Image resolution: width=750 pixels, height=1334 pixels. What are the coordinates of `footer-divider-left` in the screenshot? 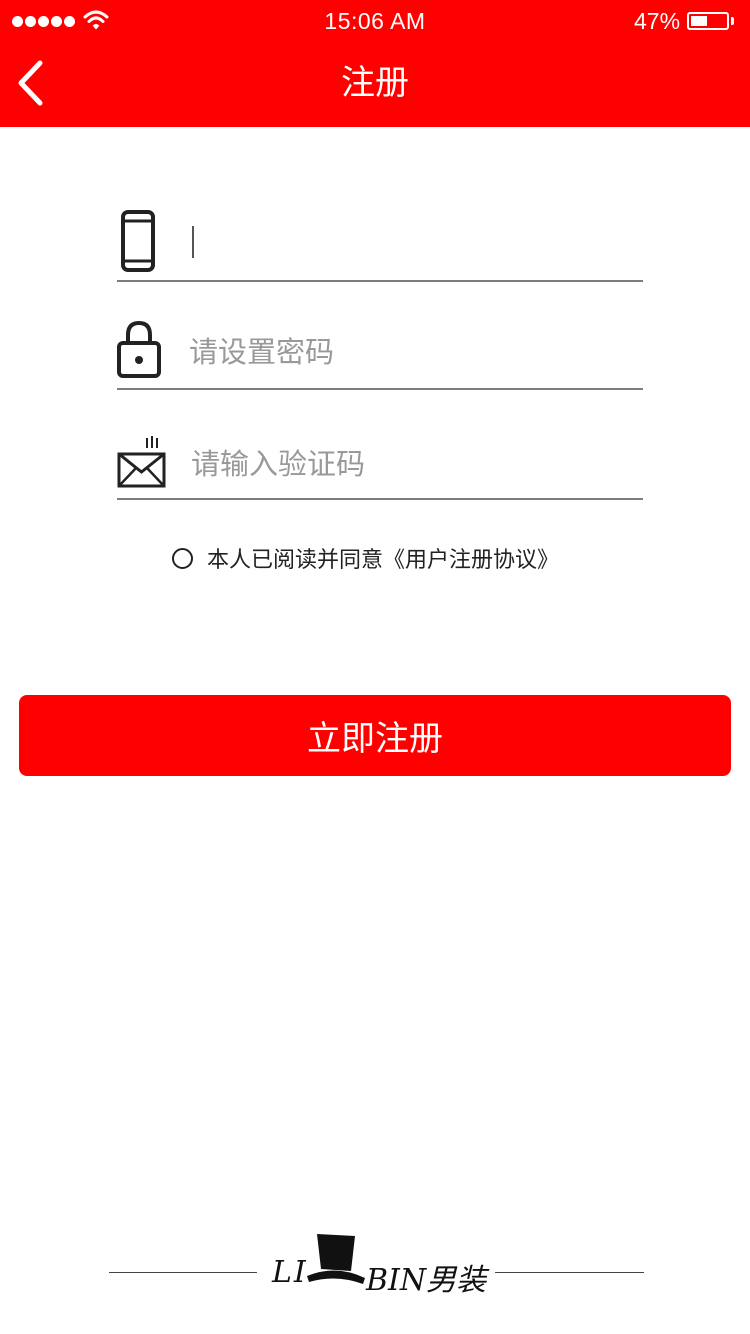 It's located at (183, 1272).